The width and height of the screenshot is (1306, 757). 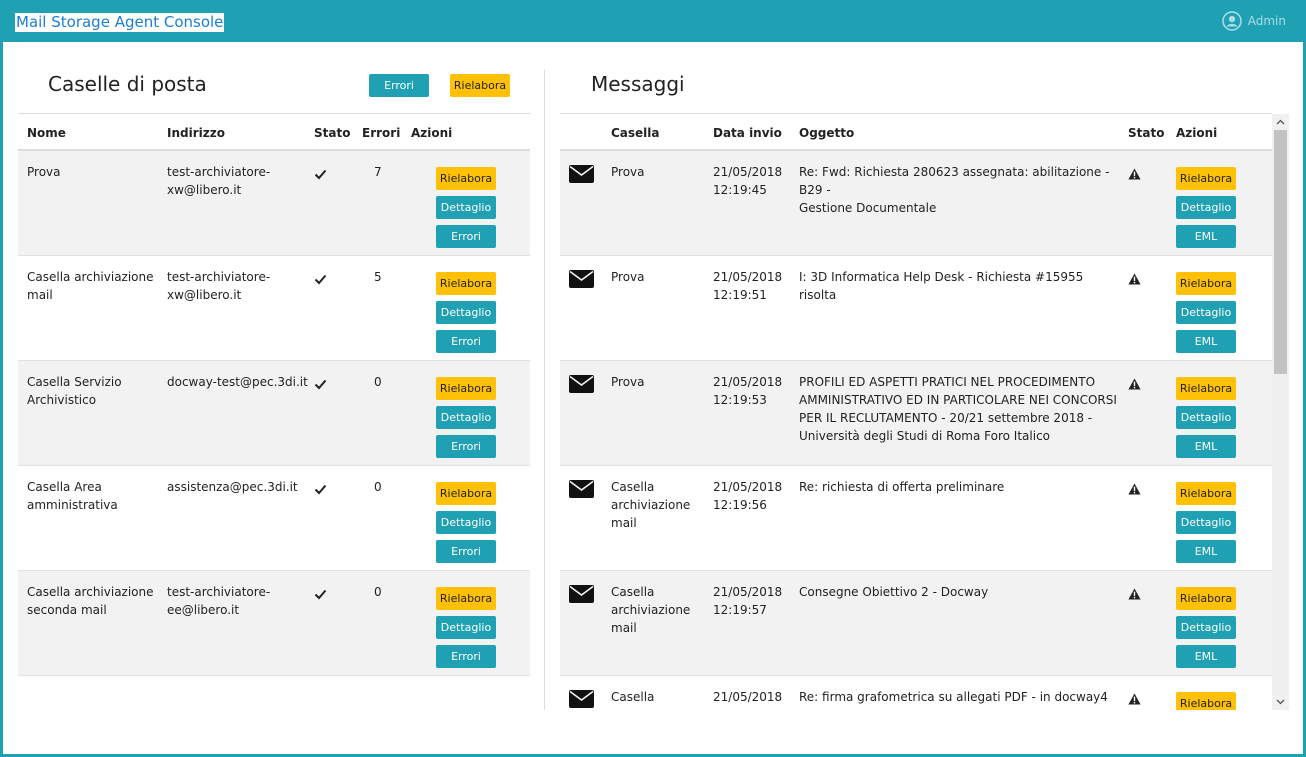 I want to click on messages-title: Messaggi, so click(x=638, y=84).